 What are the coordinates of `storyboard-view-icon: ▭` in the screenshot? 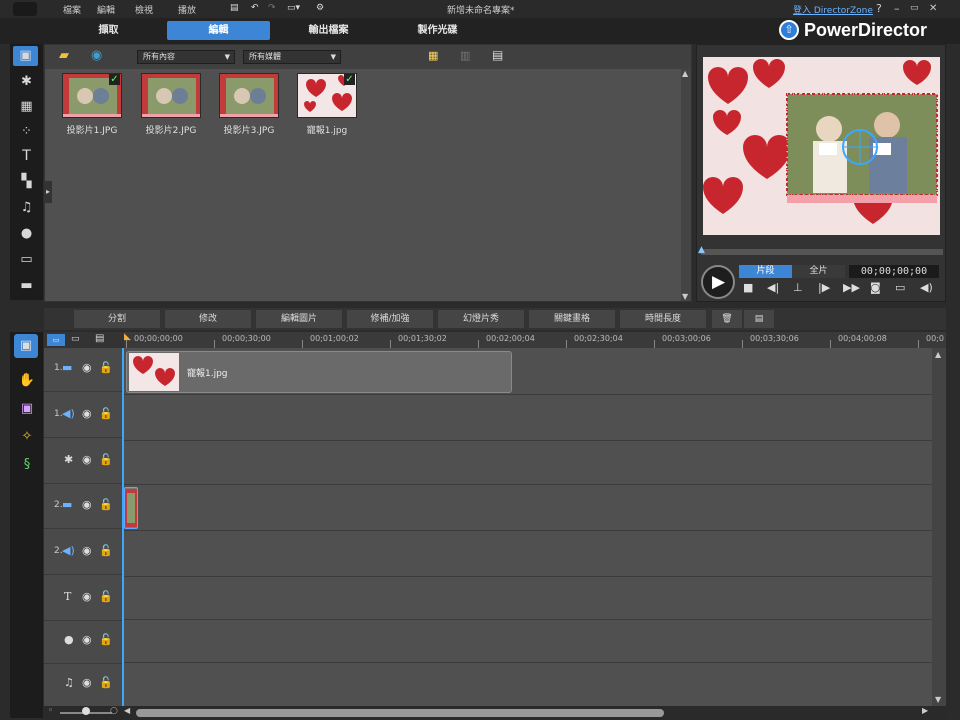 It's located at (75, 339).